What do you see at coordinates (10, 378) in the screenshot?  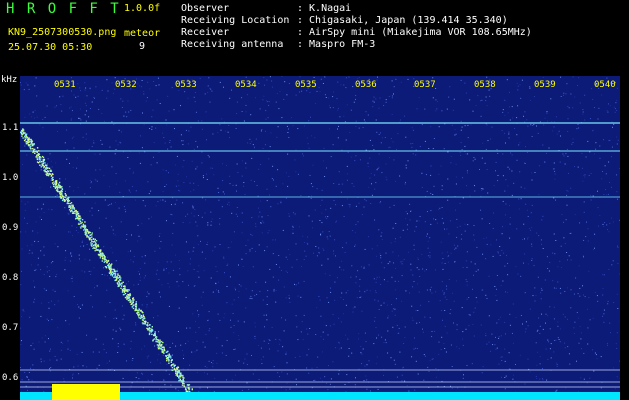 I see `freq-tick-label: 0.6` at bounding box center [10, 378].